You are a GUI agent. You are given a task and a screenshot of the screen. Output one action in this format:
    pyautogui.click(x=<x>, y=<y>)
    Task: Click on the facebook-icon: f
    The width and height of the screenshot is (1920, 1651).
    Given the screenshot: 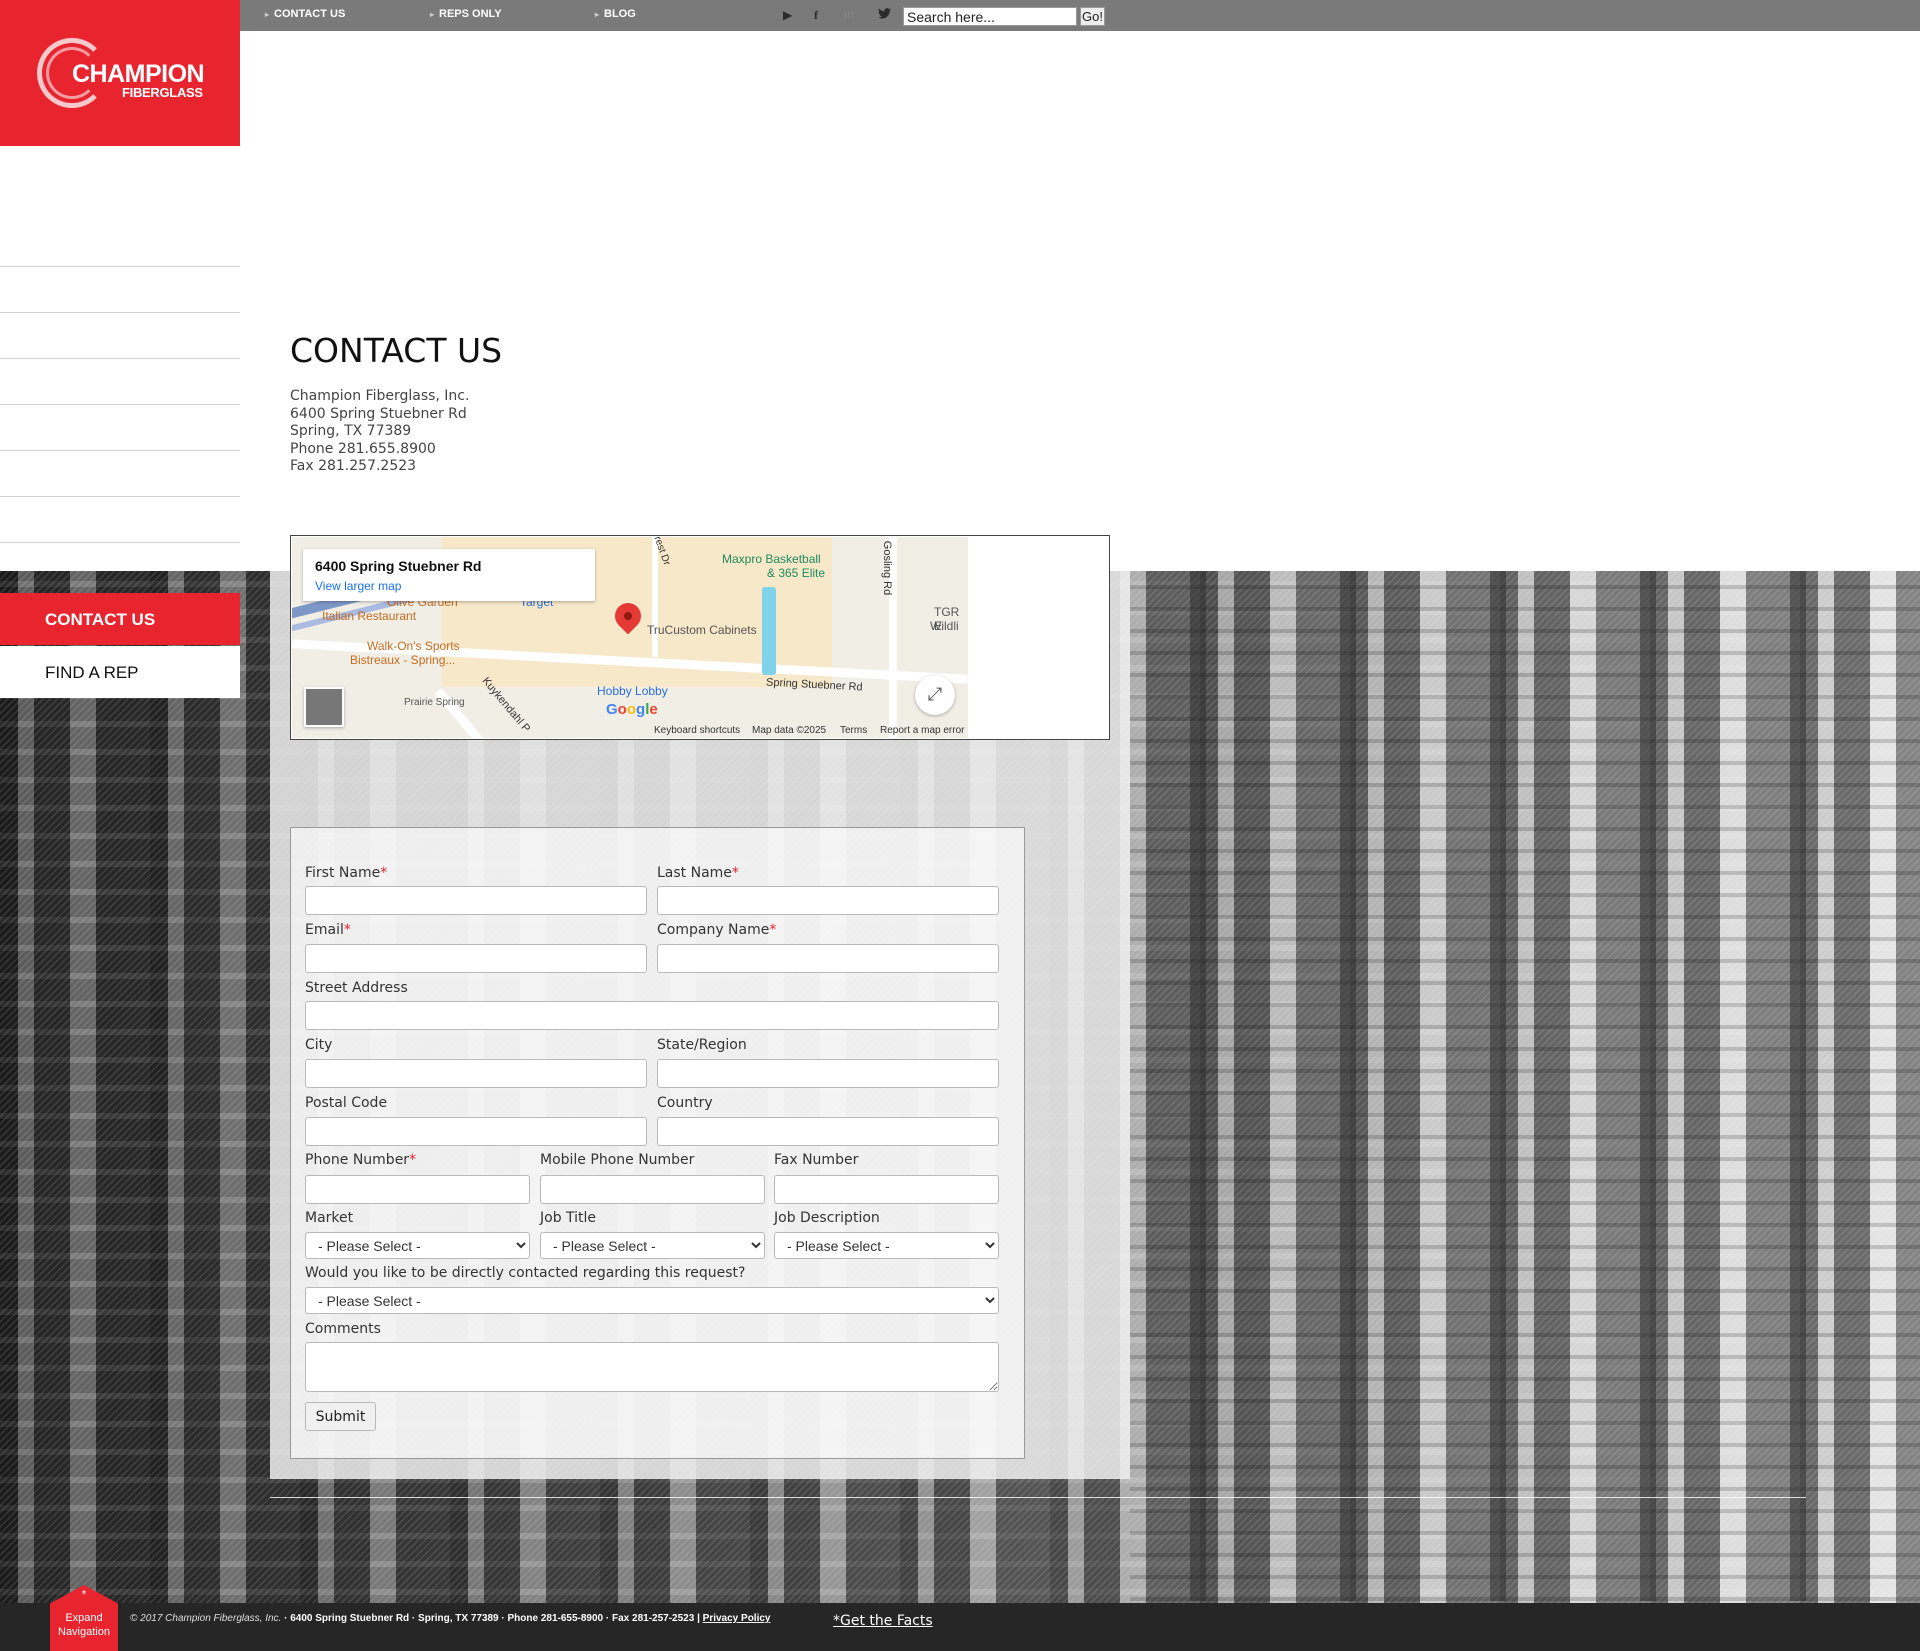 What is the action you would take?
    pyautogui.click(x=816, y=15)
    